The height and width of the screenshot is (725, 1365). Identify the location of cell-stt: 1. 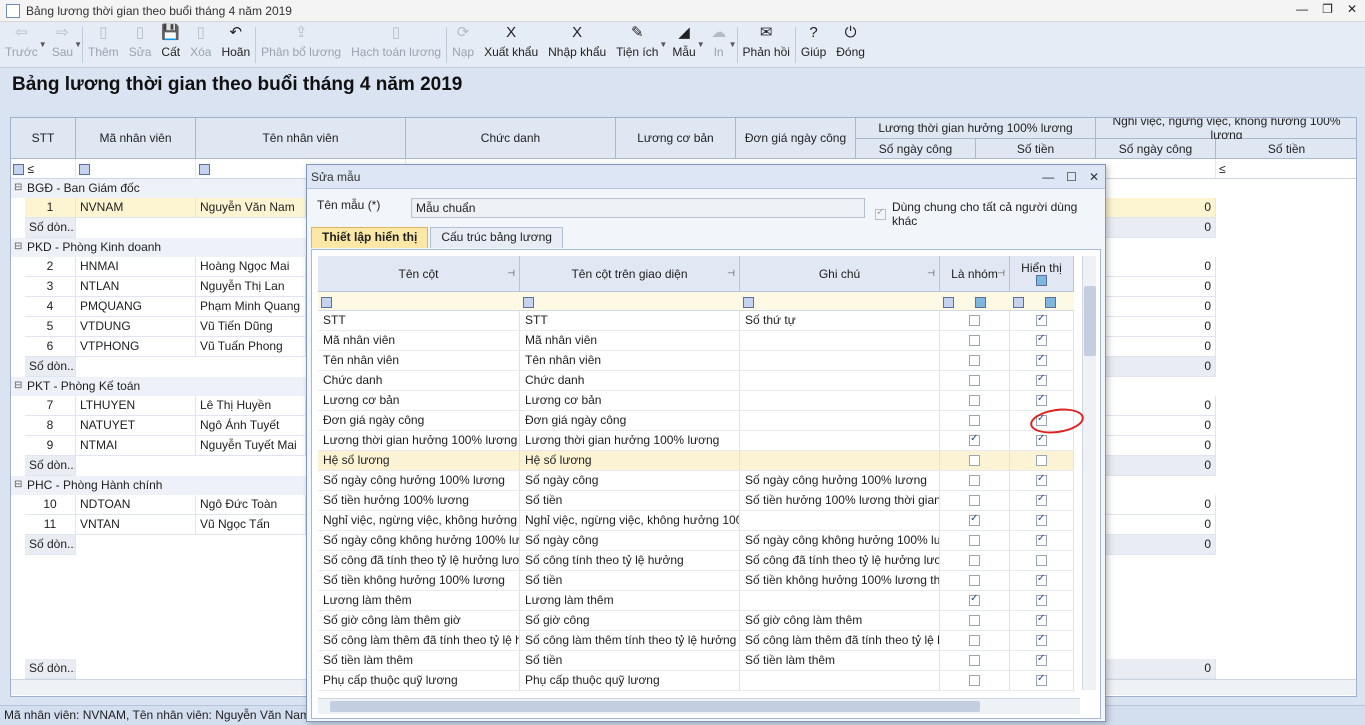
(50, 208).